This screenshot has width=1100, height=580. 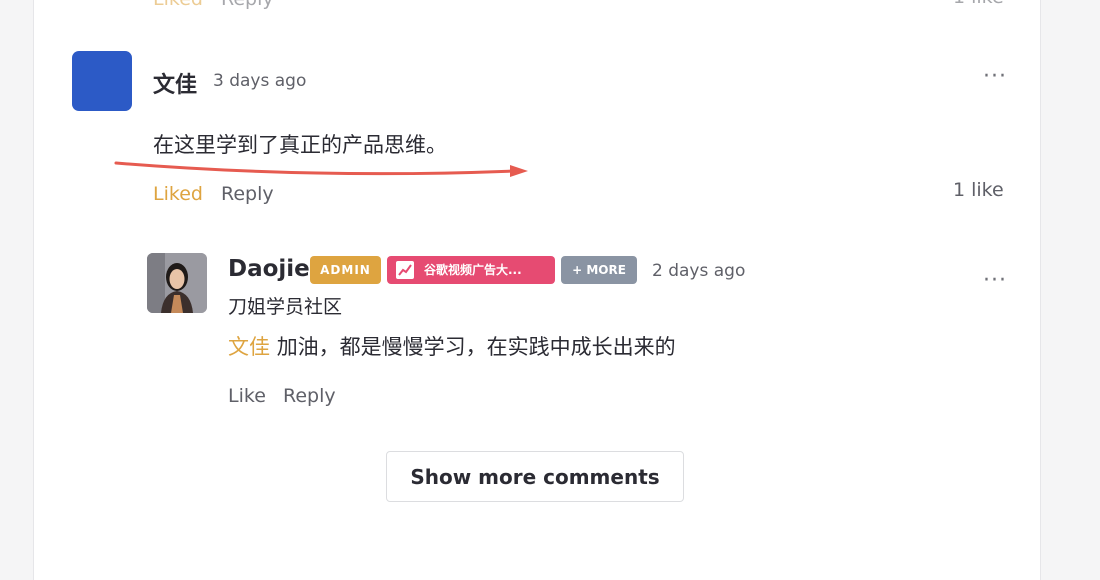 I want to click on more-badges-button: + MORE, so click(x=599, y=270).